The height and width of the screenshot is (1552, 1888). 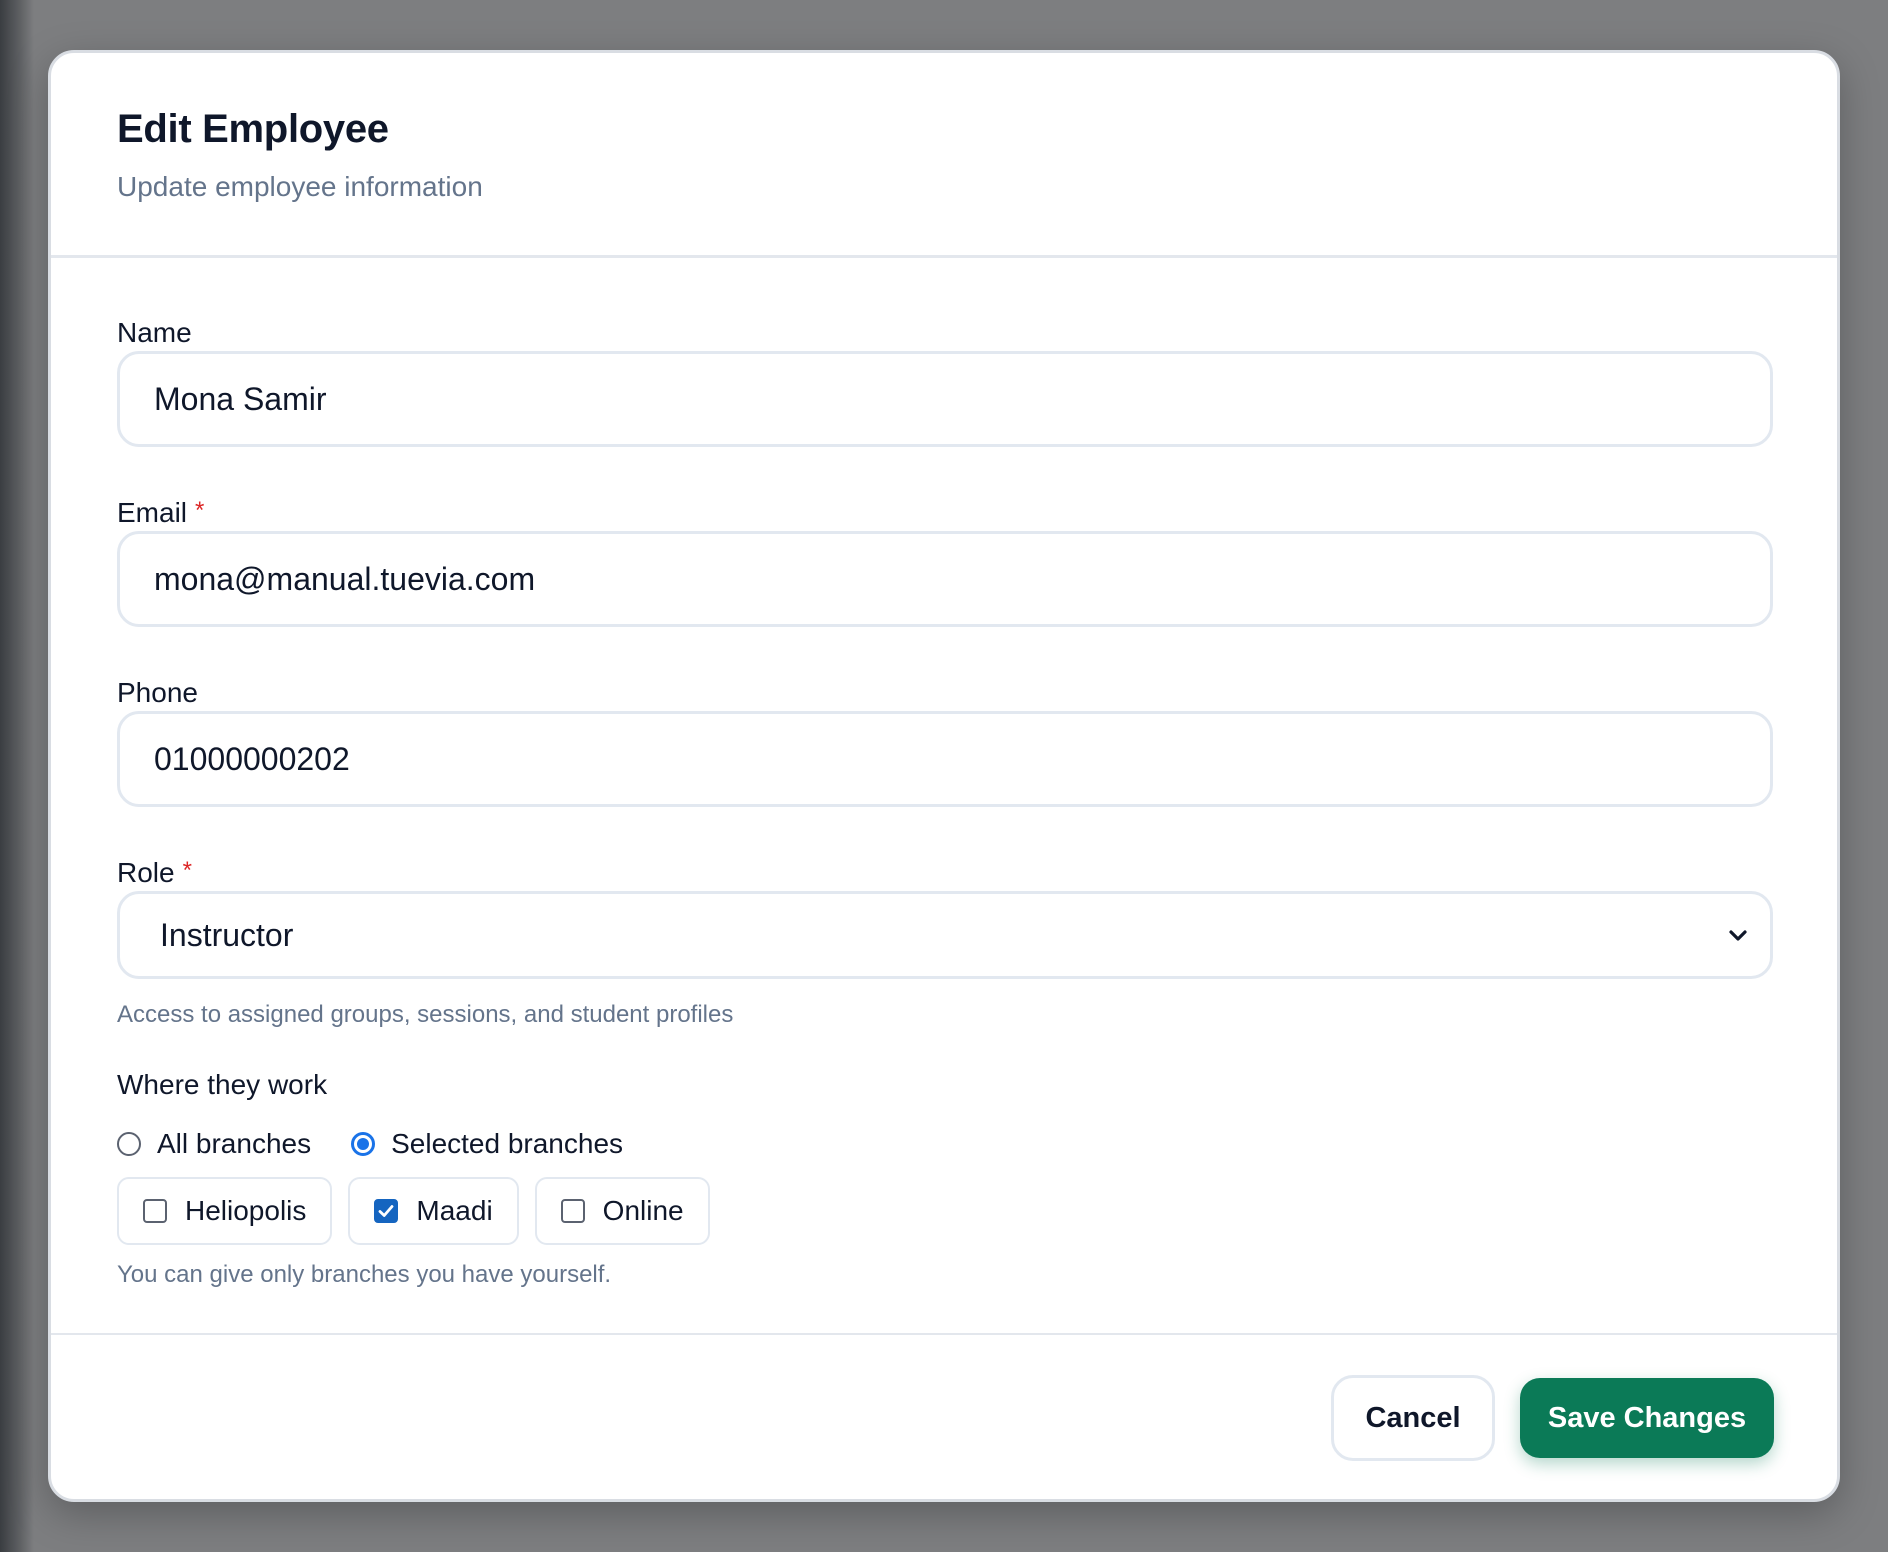 I want to click on radio-all-branches: All branches, so click(x=214, y=1144).